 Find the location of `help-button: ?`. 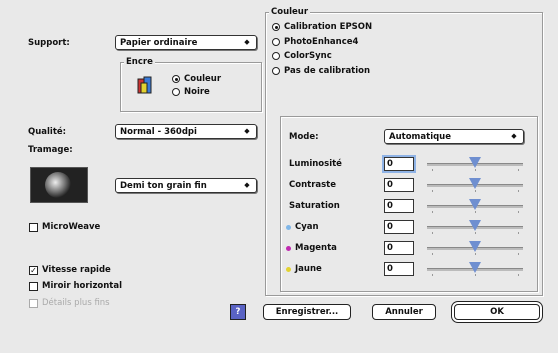

help-button: ? is located at coordinates (238, 312).